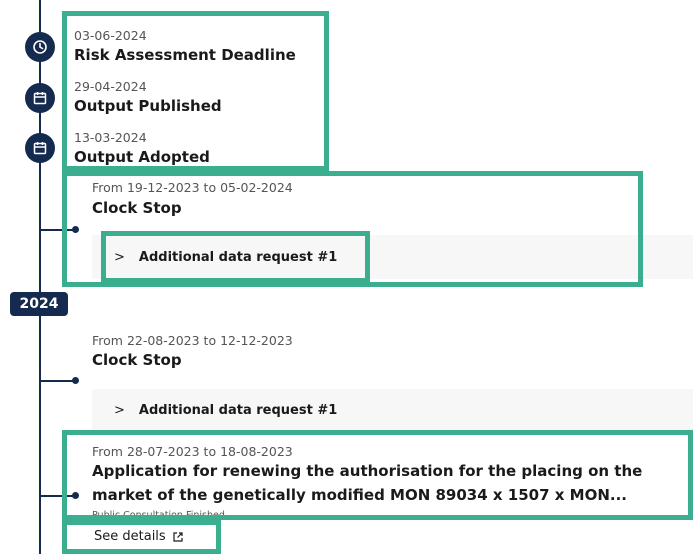  What do you see at coordinates (392, 410) in the screenshot?
I see `additional-data-request-toggle: > Additional data request #1` at bounding box center [392, 410].